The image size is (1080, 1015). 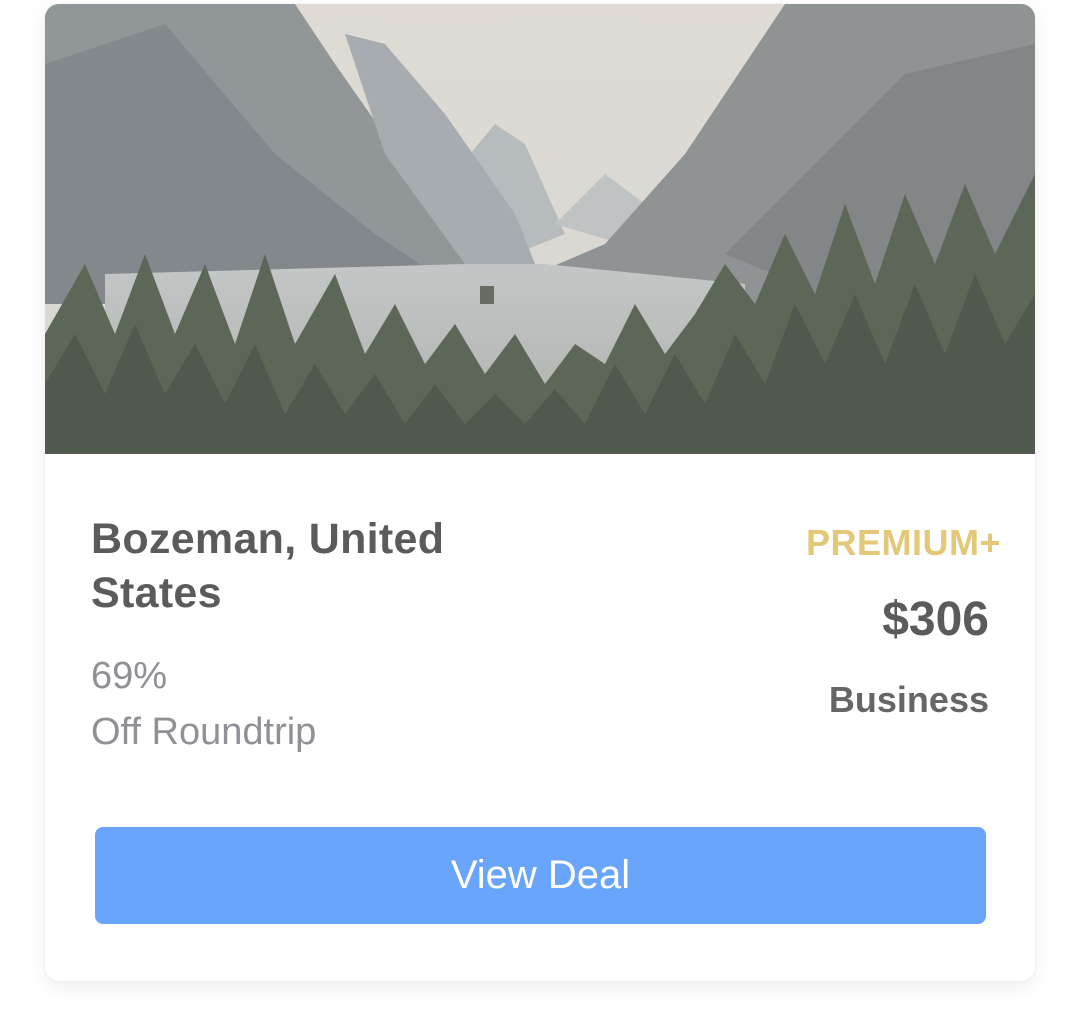 I want to click on view-deal-button: View Deal, so click(x=540, y=875).